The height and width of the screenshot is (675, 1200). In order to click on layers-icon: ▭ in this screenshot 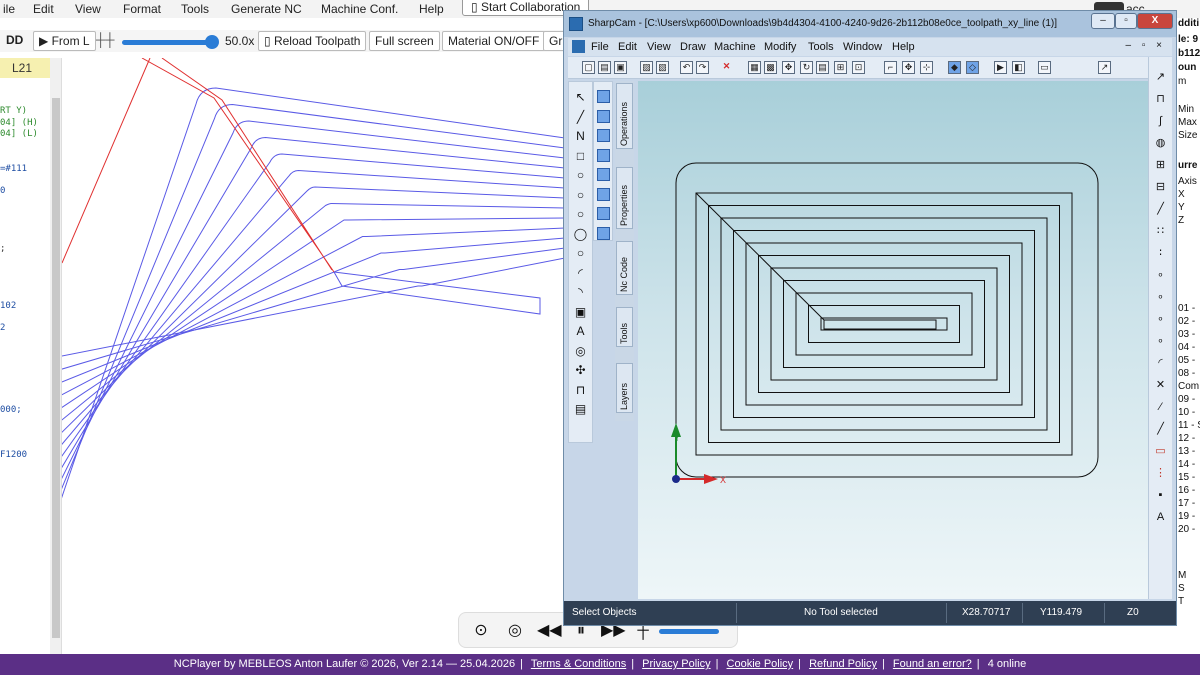, I will do `click(1044, 67)`.